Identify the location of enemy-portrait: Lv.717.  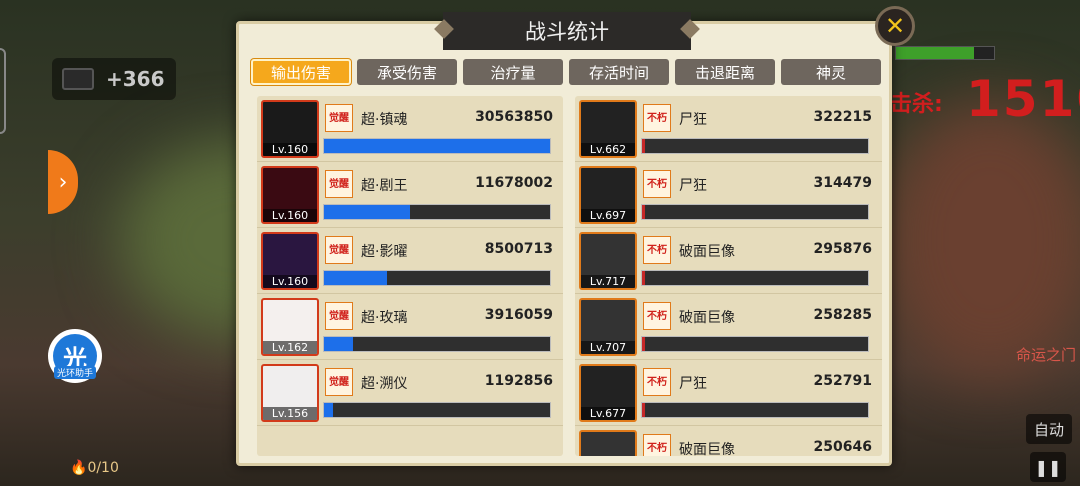
(608, 261).